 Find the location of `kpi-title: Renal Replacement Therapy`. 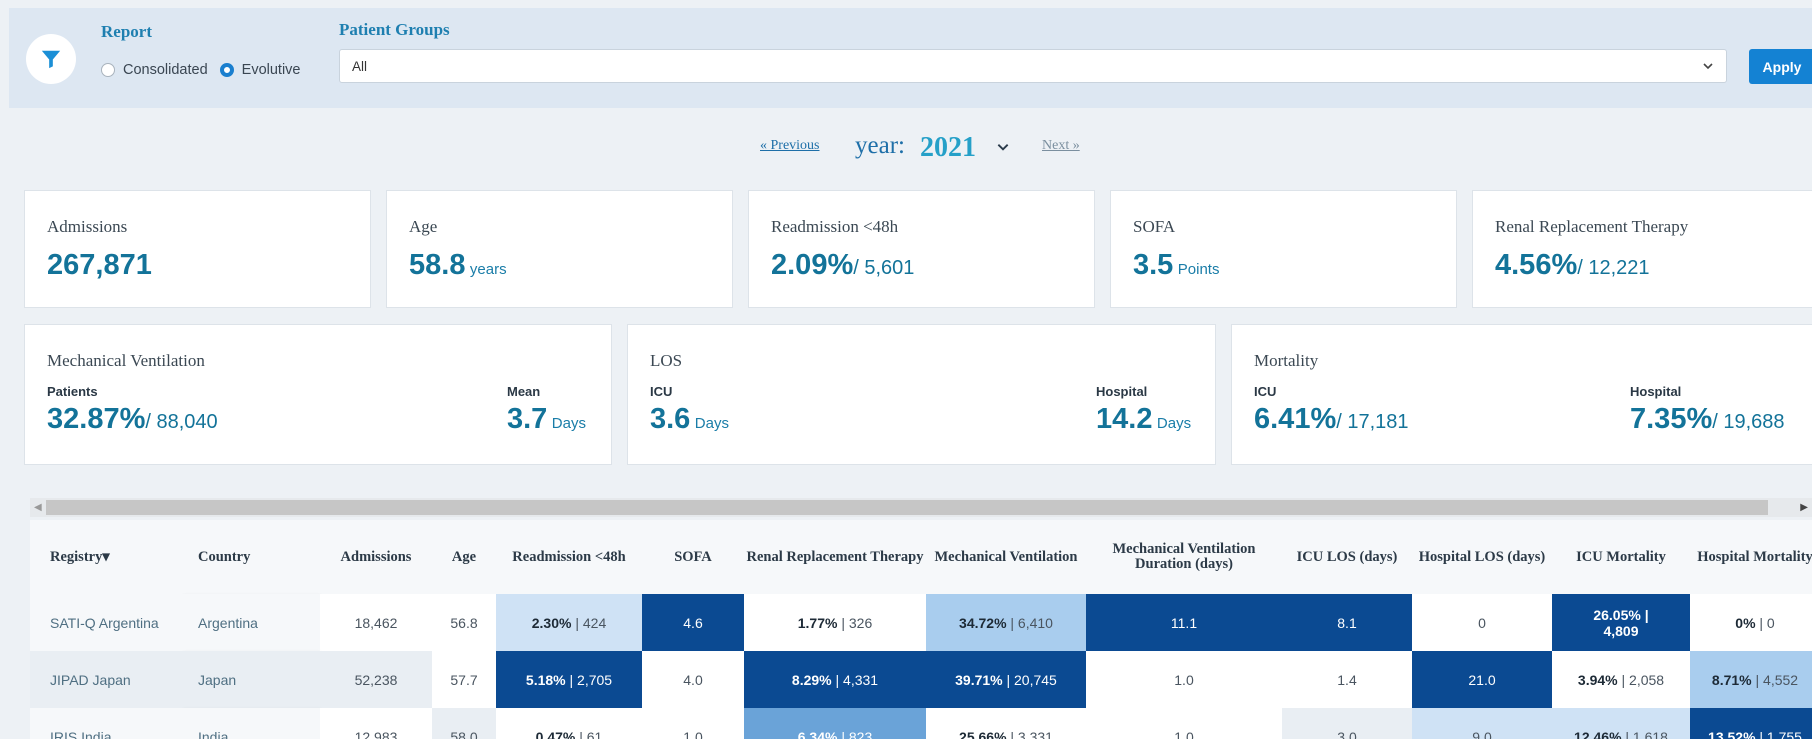

kpi-title: Renal Replacement Therapy is located at coordinates (1592, 226).